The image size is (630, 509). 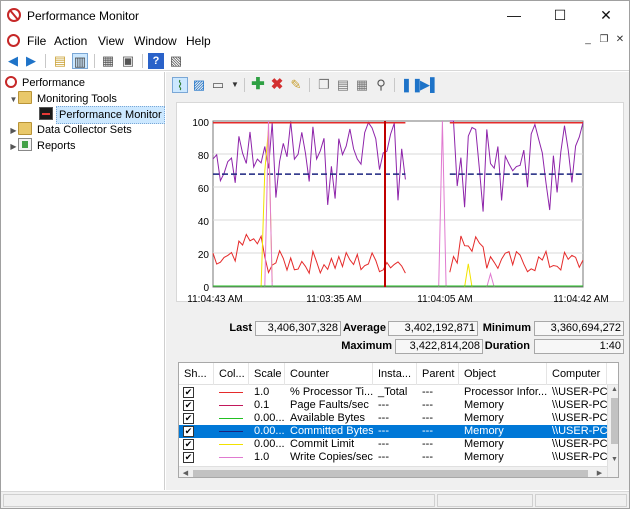 What do you see at coordinates (381, 85) in the screenshot?
I see `zoom-icon: ⚲` at bounding box center [381, 85].